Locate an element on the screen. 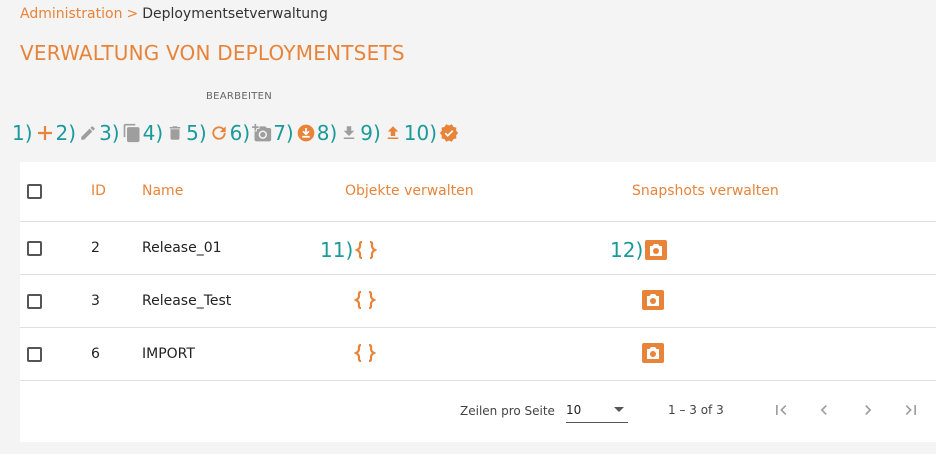 This screenshot has height=454, width=936. annotation-number: 5) is located at coordinates (196, 133).